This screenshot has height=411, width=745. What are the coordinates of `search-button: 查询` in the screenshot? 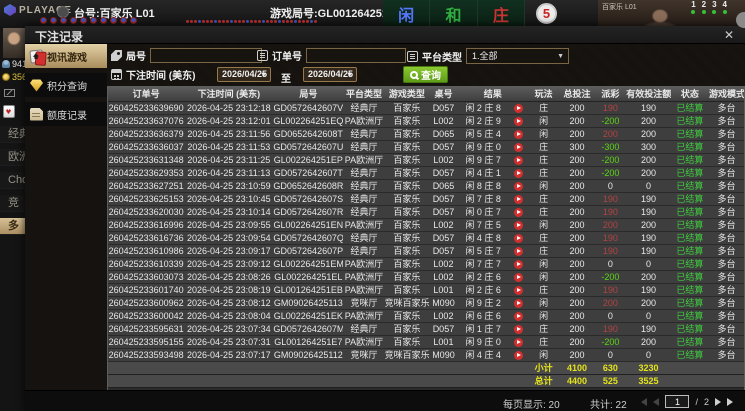 It's located at (425, 74).